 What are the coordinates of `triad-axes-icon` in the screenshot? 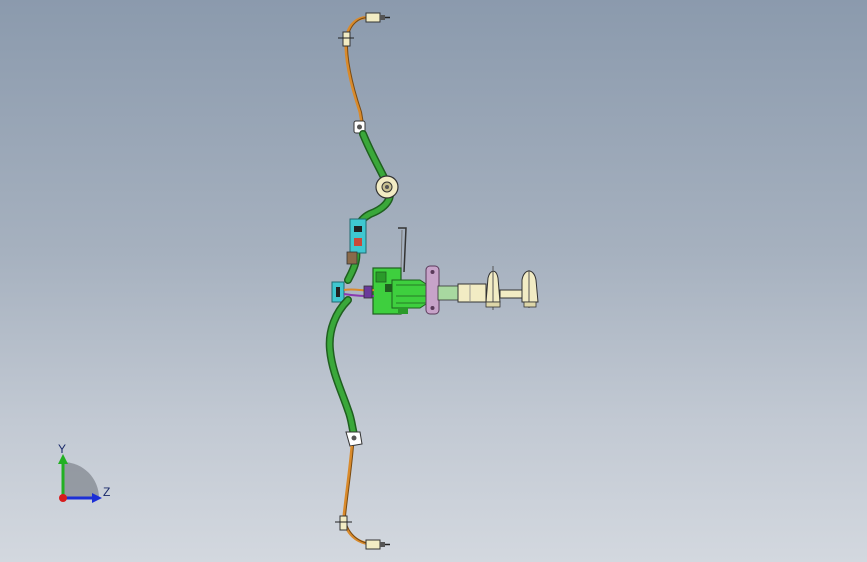 It's located at (80, 478).